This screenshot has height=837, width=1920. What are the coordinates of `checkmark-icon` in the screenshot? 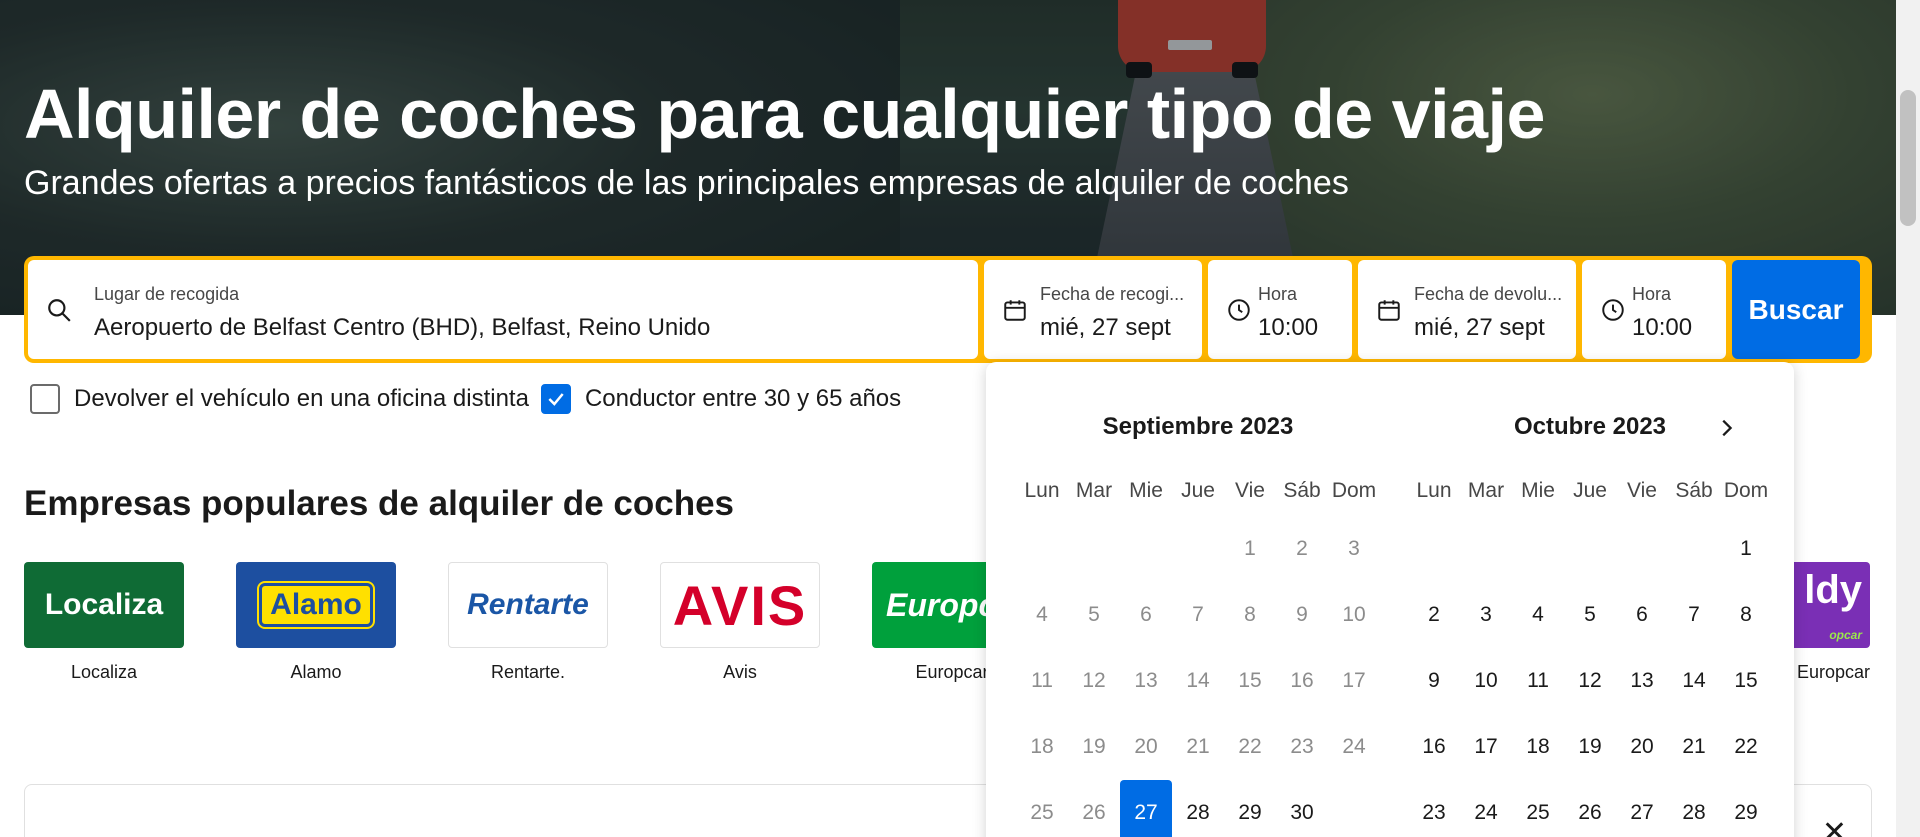 It's located at (556, 399).